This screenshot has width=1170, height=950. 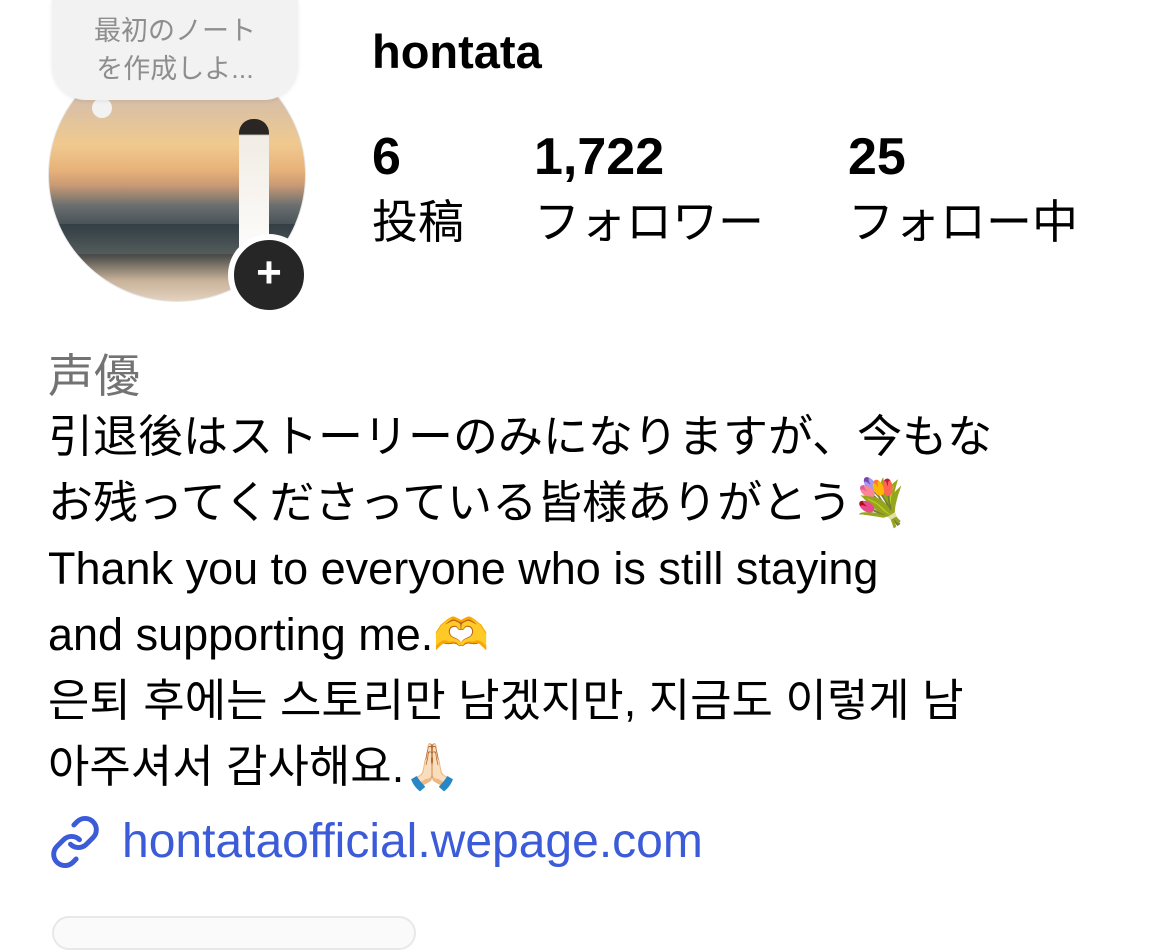 What do you see at coordinates (963, 189) in the screenshot?
I see `stat-following: 25 フォロー中` at bounding box center [963, 189].